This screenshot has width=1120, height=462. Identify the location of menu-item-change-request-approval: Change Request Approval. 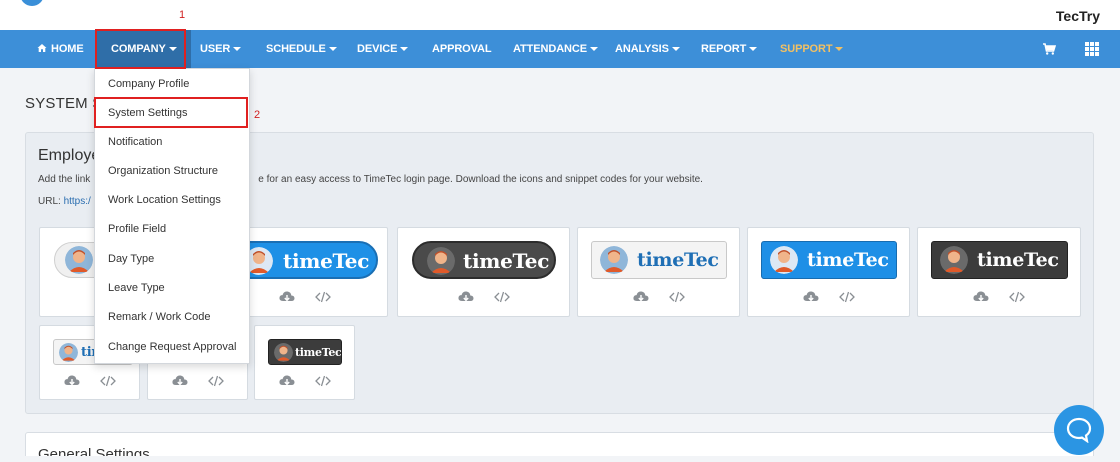
(172, 347).